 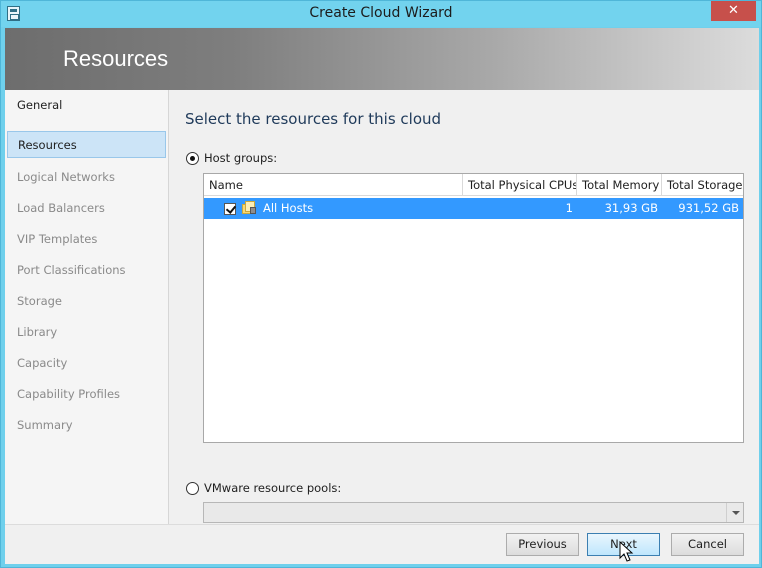 I want to click on page-banner: Resources, so click(x=382, y=59).